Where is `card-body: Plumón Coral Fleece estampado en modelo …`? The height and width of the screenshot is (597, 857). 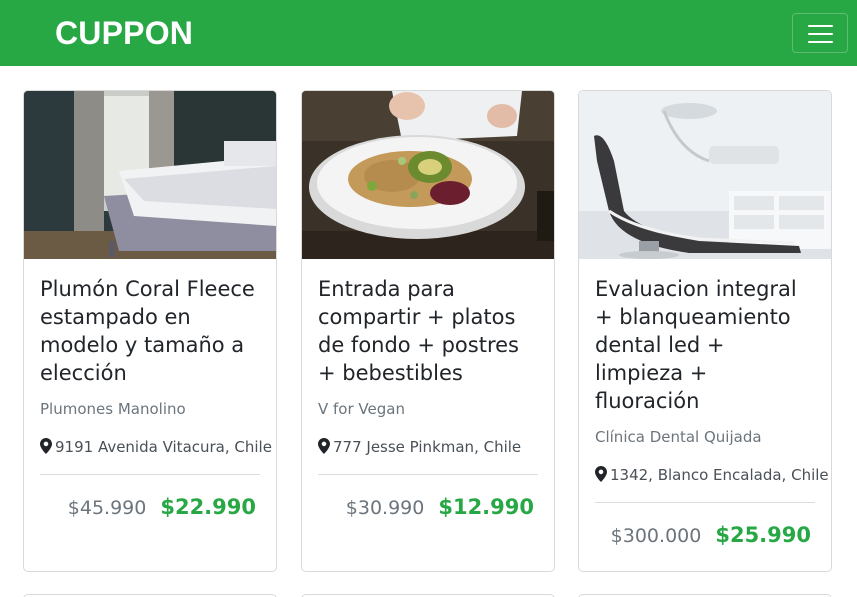
card-body: Plumón Coral Fleece estampado en modelo … is located at coordinates (156, 397).